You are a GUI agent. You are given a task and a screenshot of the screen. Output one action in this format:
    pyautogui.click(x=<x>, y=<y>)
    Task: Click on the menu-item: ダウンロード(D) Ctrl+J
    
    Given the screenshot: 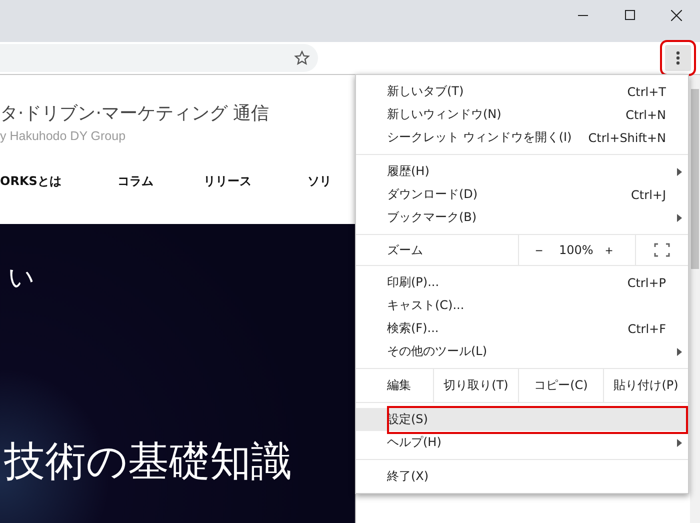 What is the action you would take?
    pyautogui.click(x=522, y=194)
    